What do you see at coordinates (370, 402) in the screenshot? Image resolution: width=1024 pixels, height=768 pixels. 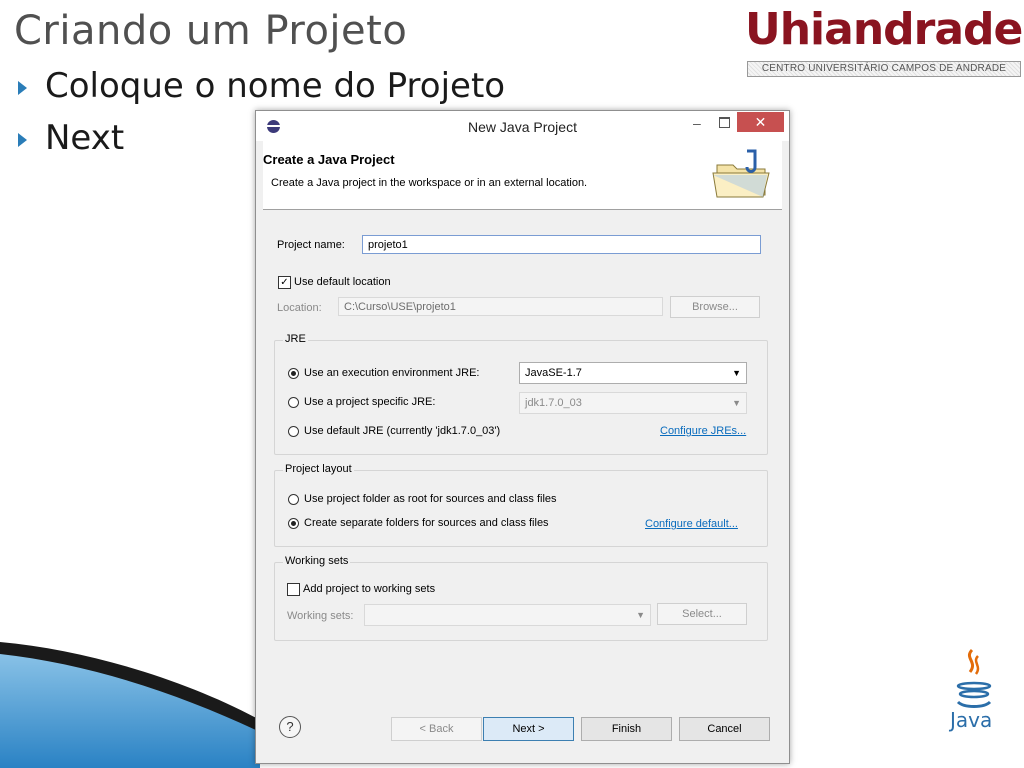 I see `jre-option2-label: Use a project specific JRE:` at bounding box center [370, 402].